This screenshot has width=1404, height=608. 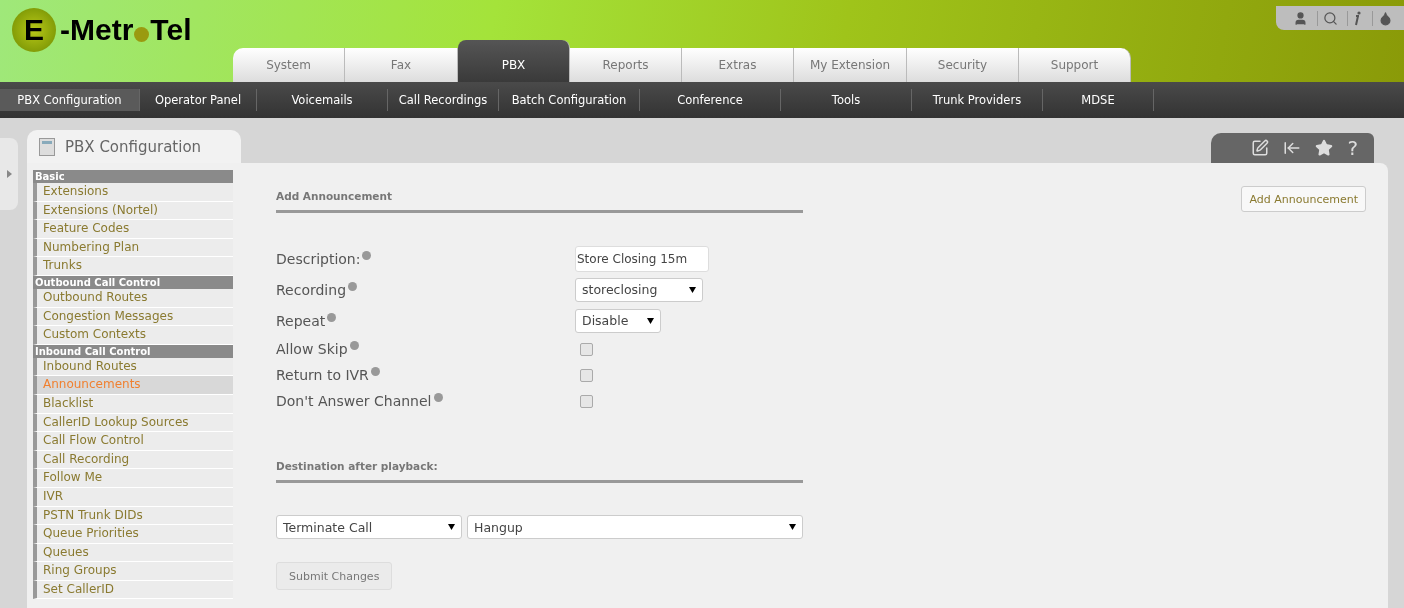 I want to click on edit-icon, so click(x=1260, y=148).